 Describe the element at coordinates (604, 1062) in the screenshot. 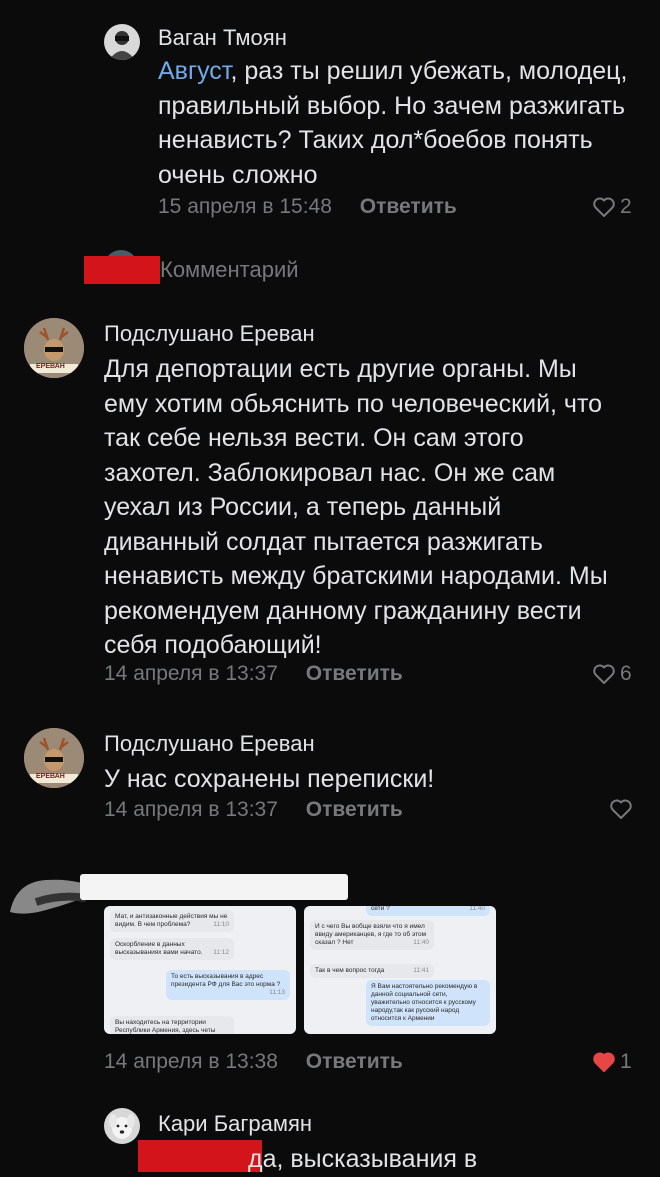

I see `heart-filled-icon` at that location.